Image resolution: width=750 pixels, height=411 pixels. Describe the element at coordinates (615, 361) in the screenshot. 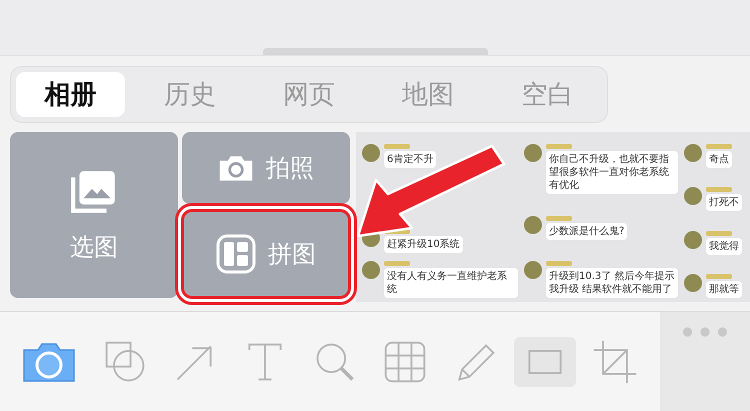

I see `crop-icon` at that location.